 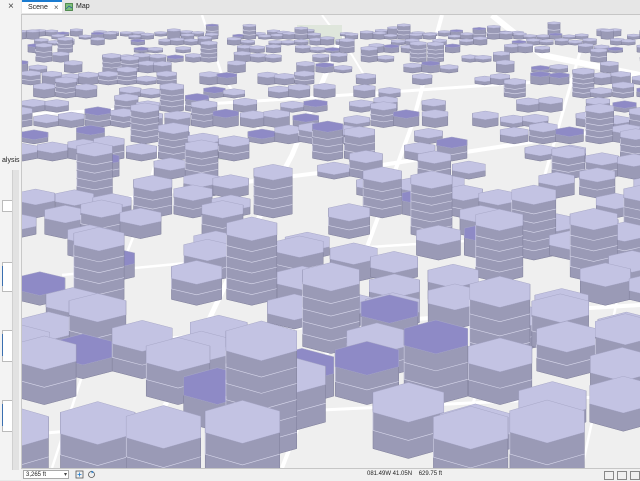 What do you see at coordinates (79, 474) in the screenshot?
I see `fixed-zoom-icon` at bounding box center [79, 474].